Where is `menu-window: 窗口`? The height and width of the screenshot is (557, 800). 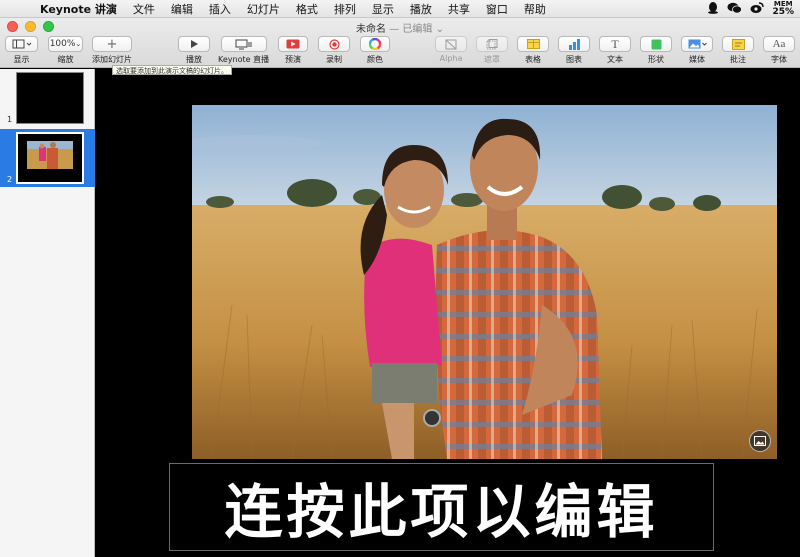 menu-window: 窗口 is located at coordinates (497, 9).